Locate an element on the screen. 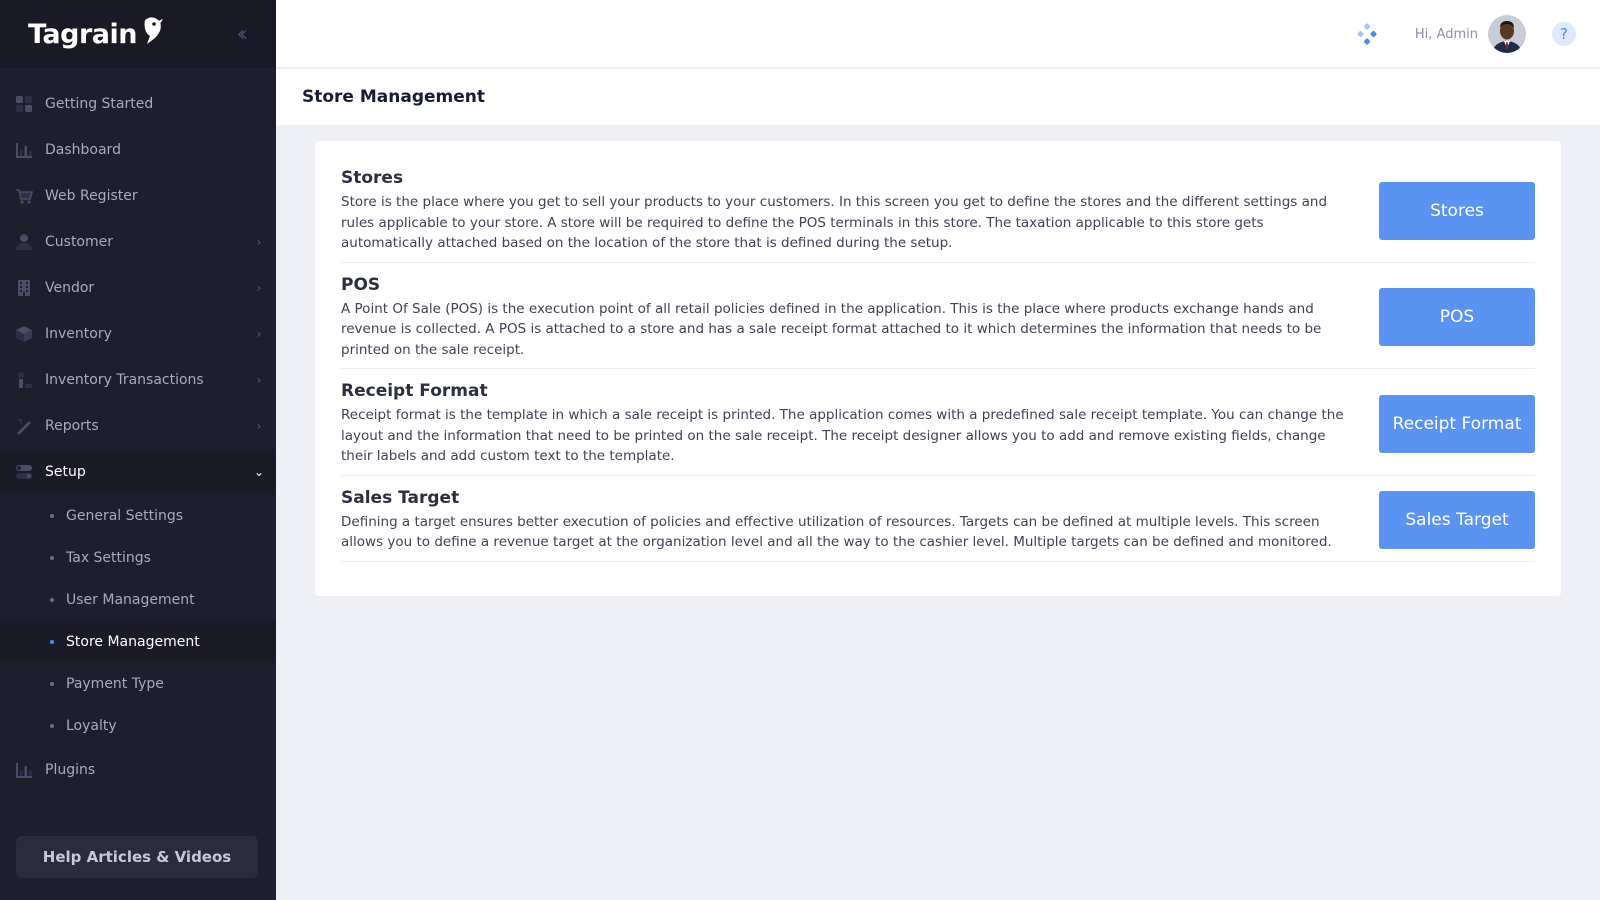 This screenshot has width=1600, height=900. sidebar-item-setup: Setup ⌄ is located at coordinates (138, 472).